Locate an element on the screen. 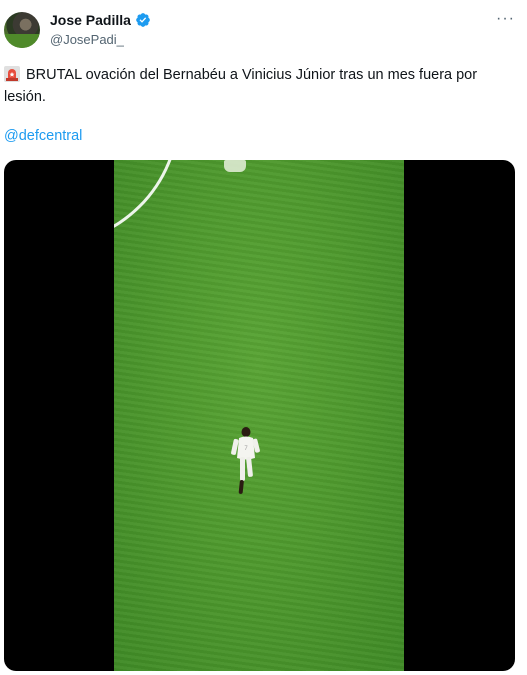 This screenshot has width=527, height=675. author-avatar is located at coordinates (22, 30).